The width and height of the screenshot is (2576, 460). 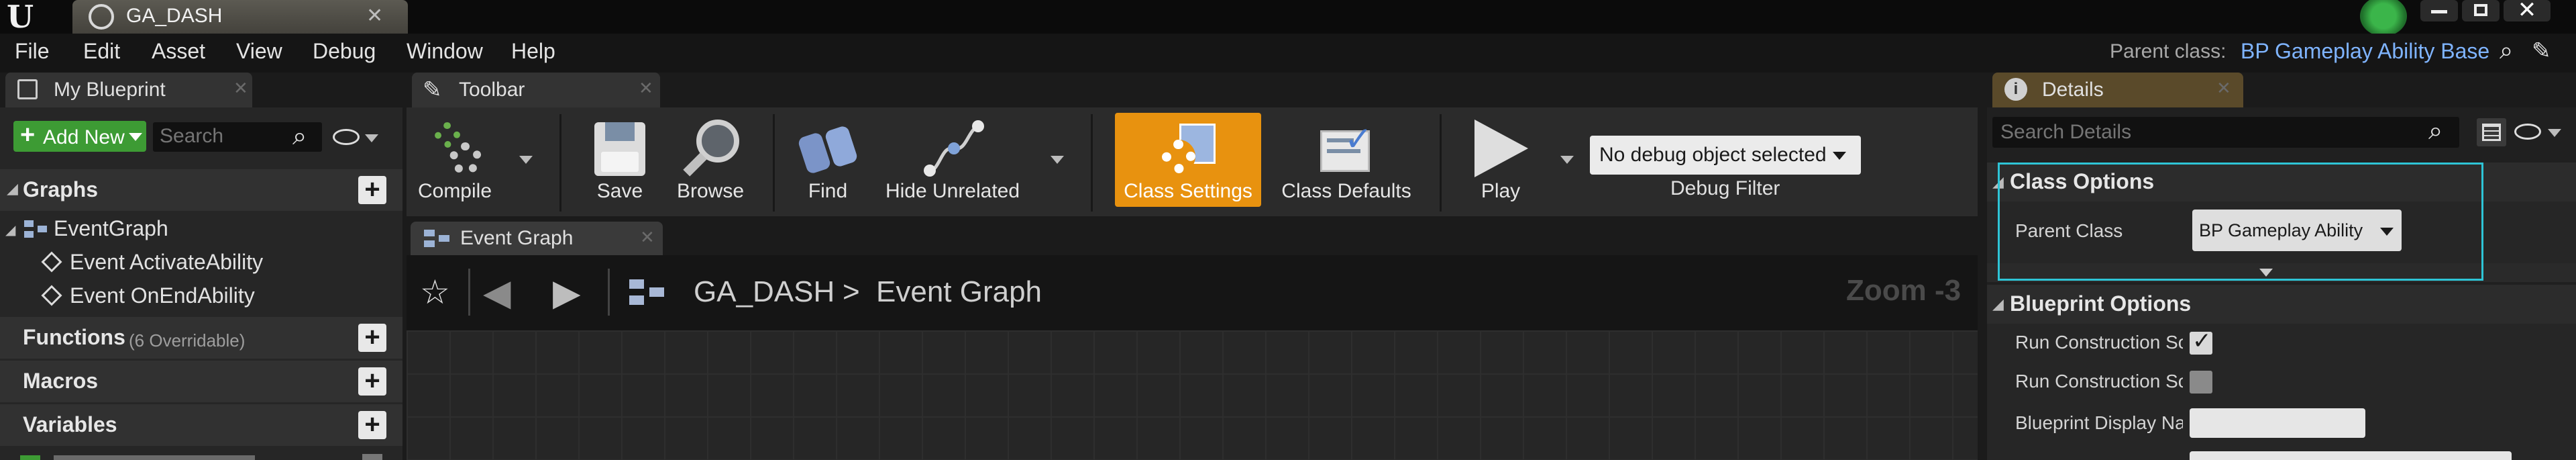 I want to click on details-search-field: ⌕, so click(x=2225, y=132).